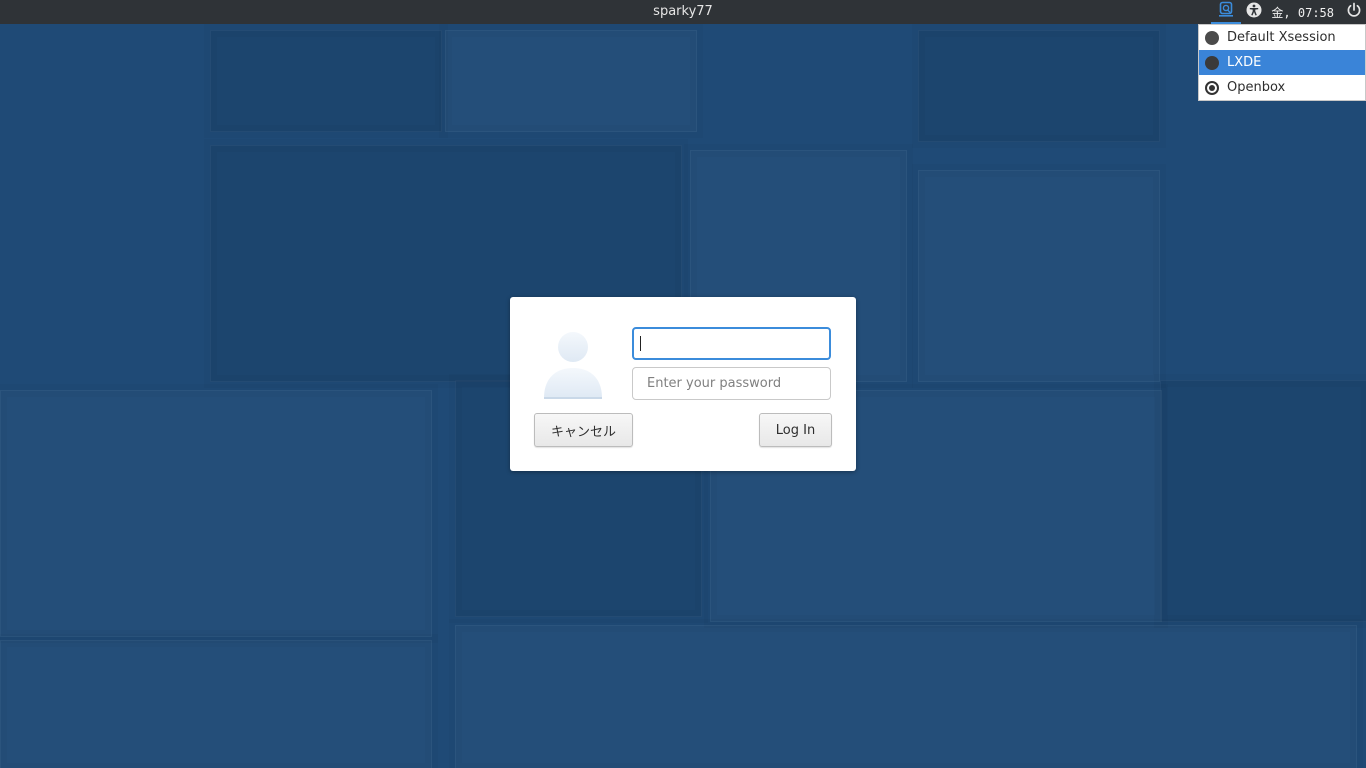 Image resolution: width=1366 pixels, height=768 pixels. I want to click on session-item-openbox: Openbox, so click(1282, 87).